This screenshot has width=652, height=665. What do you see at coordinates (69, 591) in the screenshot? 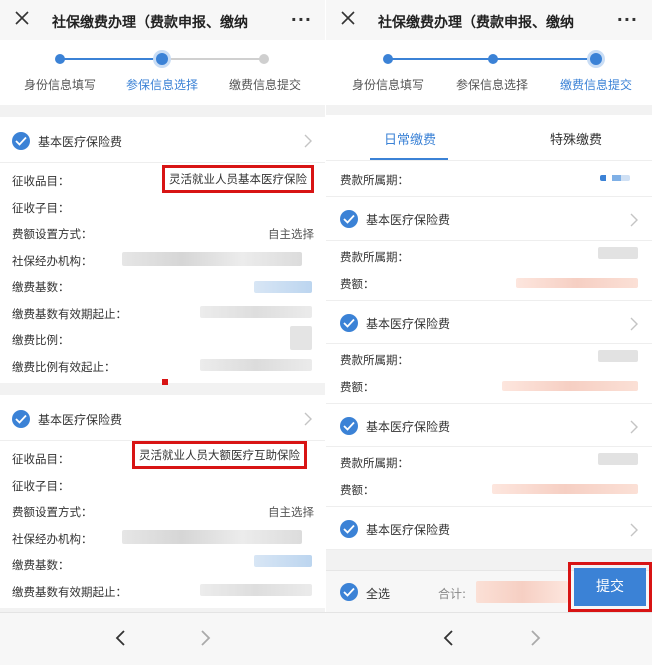
I see `row-label: 缴费基数有效期起止：` at bounding box center [69, 591].